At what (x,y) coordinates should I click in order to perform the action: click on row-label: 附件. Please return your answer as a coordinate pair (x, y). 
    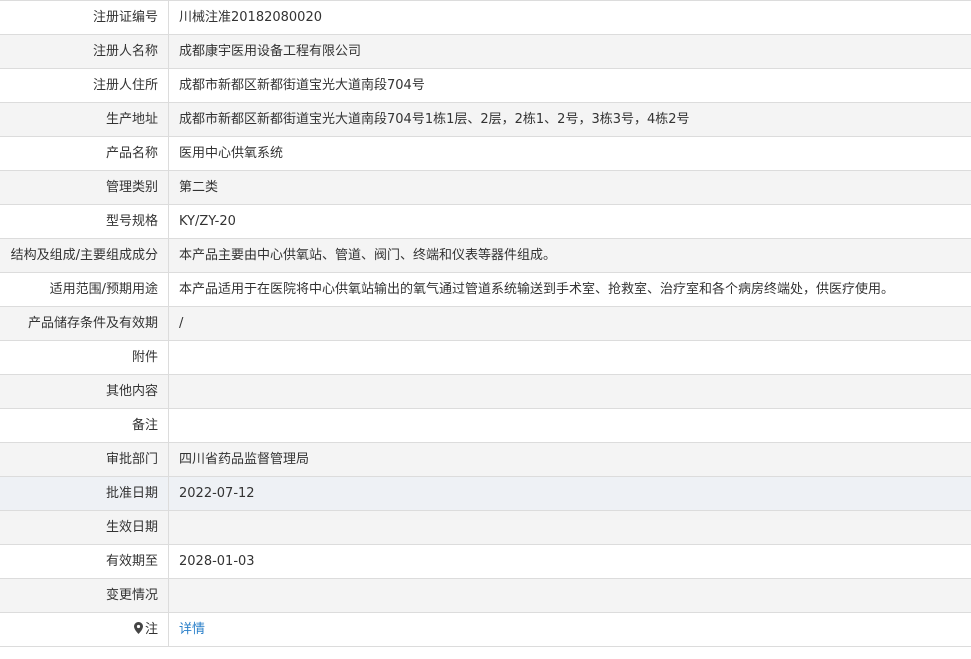
    Looking at the image, I should click on (144, 357).